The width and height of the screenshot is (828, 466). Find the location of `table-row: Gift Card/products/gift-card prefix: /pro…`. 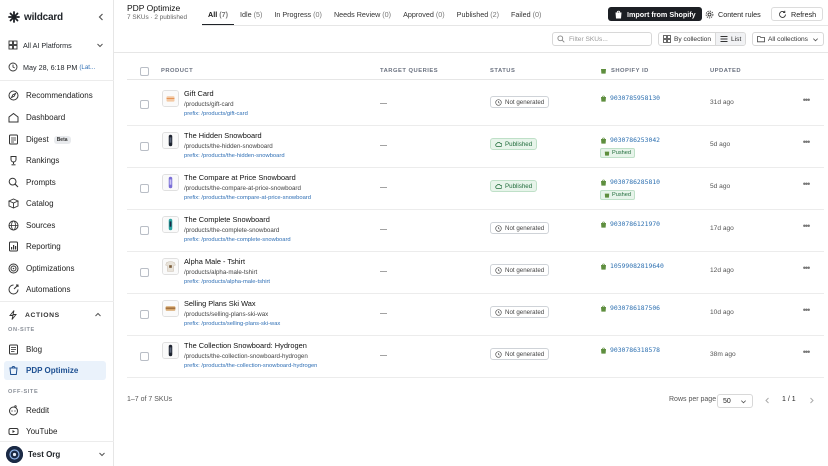

table-row: Gift Card/products/gift-card prefix: /pro… is located at coordinates (475, 105).